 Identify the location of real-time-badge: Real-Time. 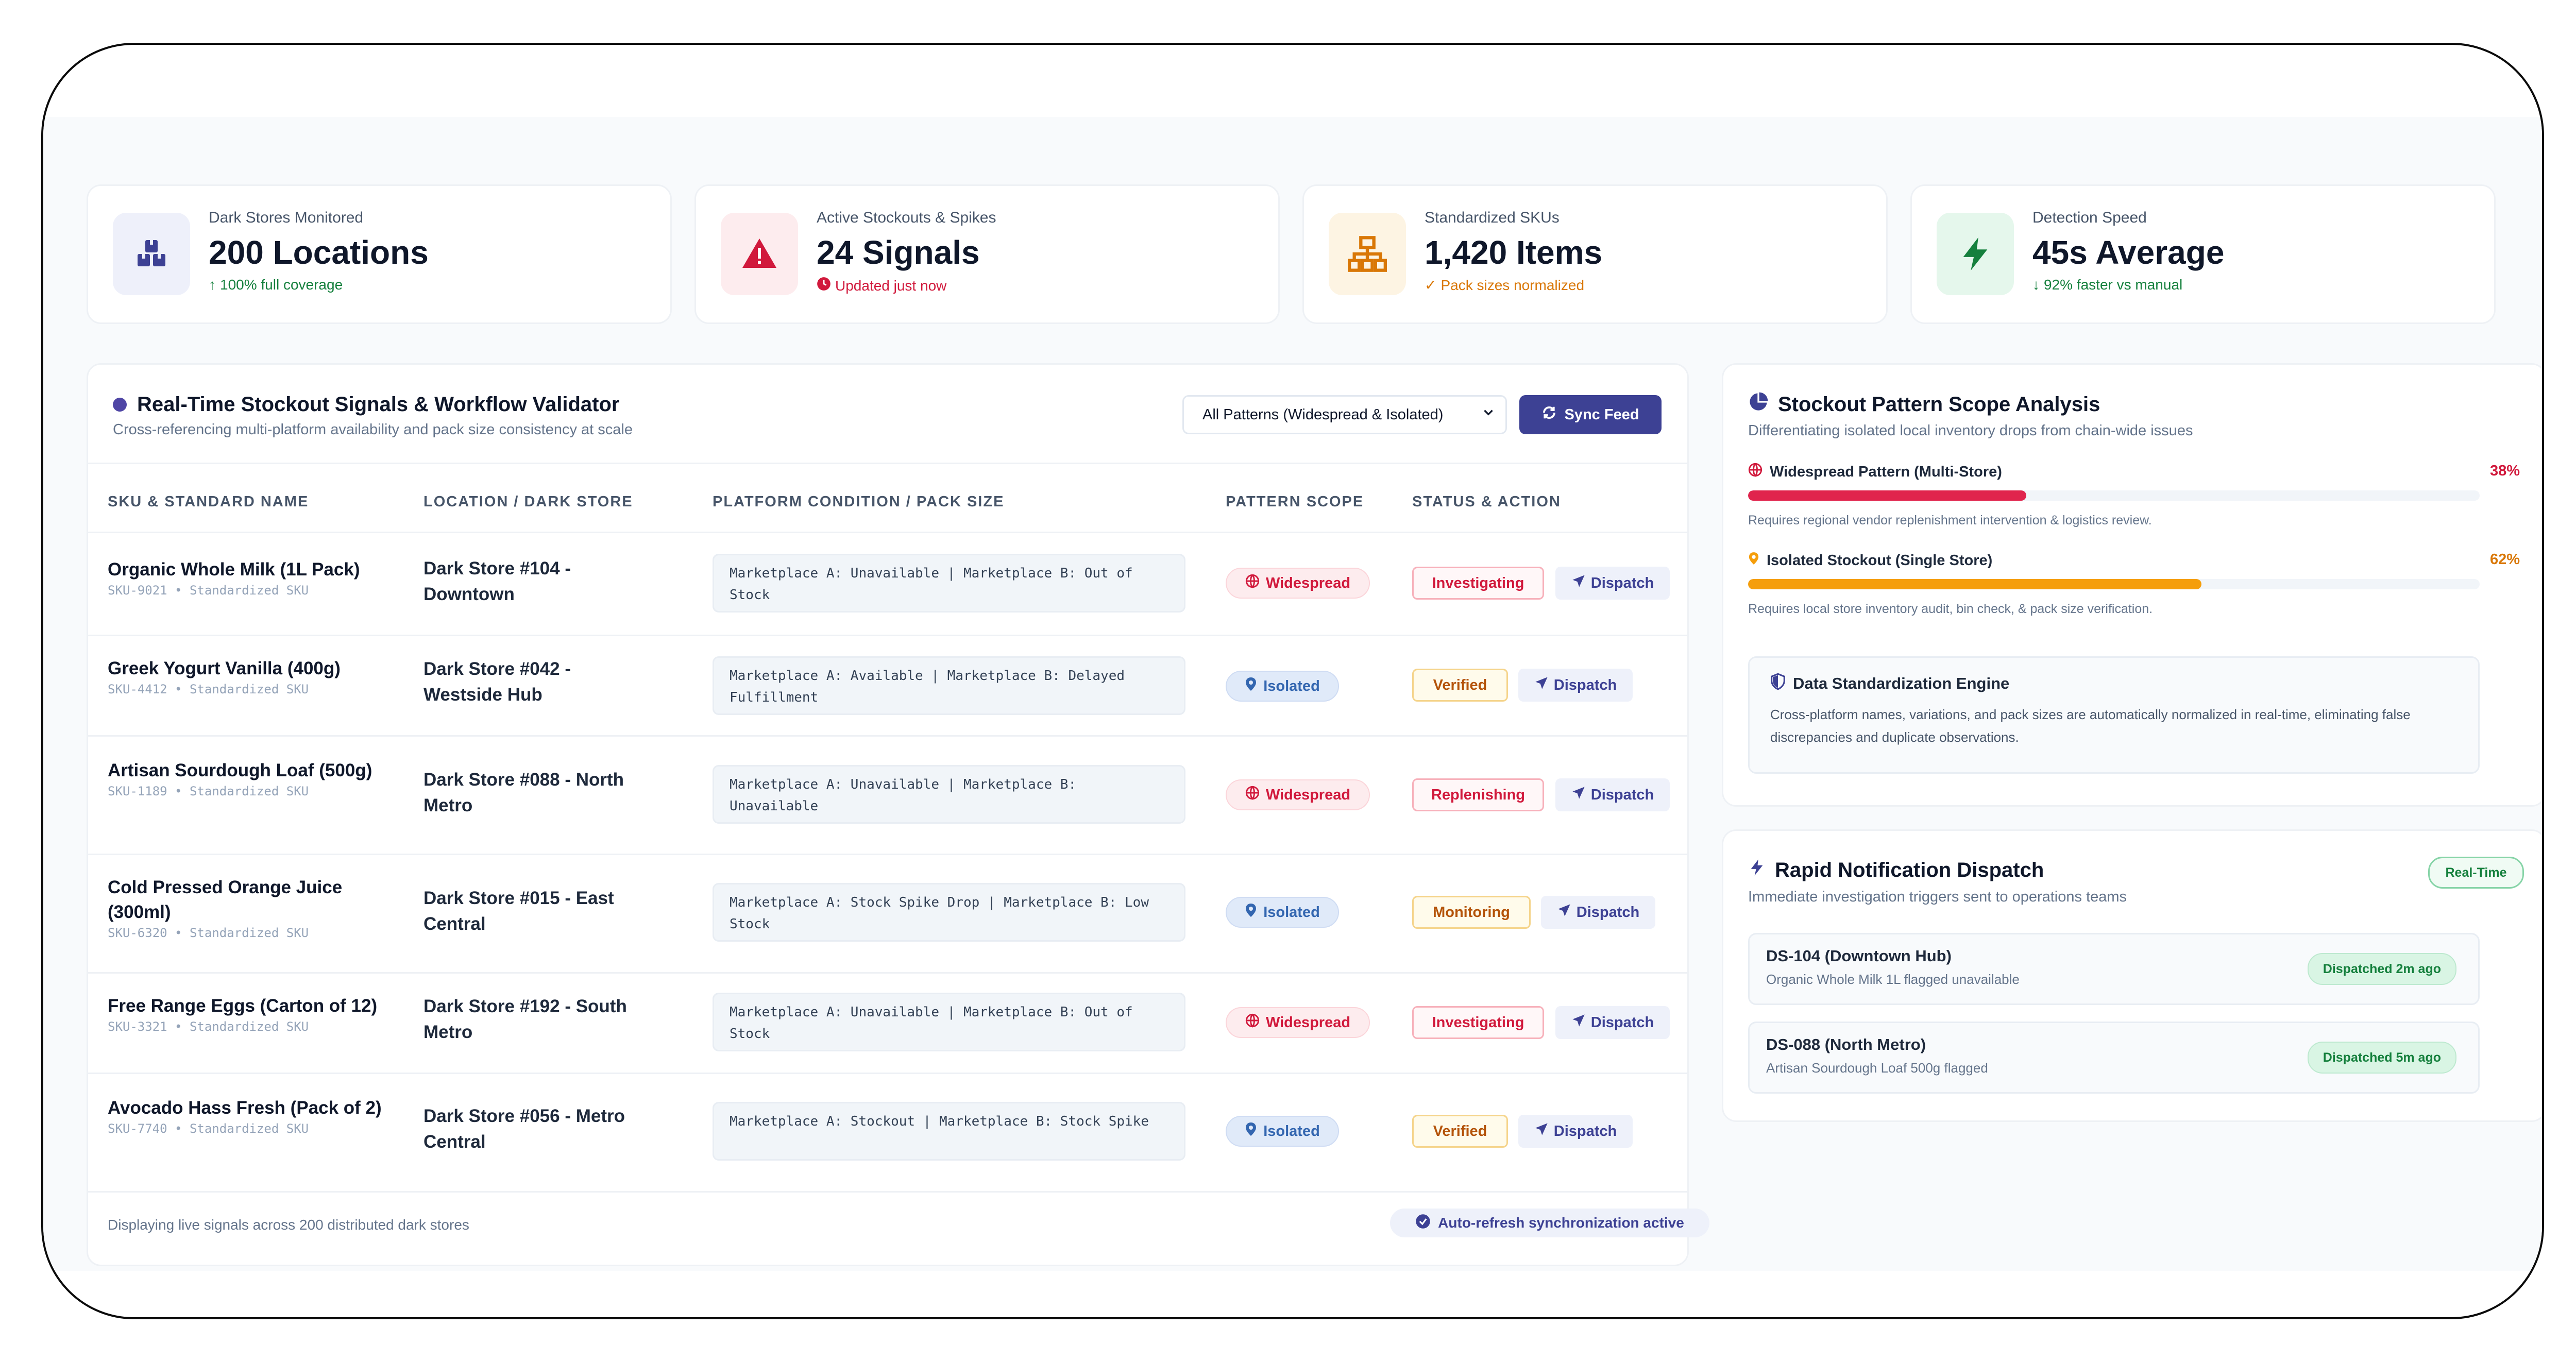
(2476, 873).